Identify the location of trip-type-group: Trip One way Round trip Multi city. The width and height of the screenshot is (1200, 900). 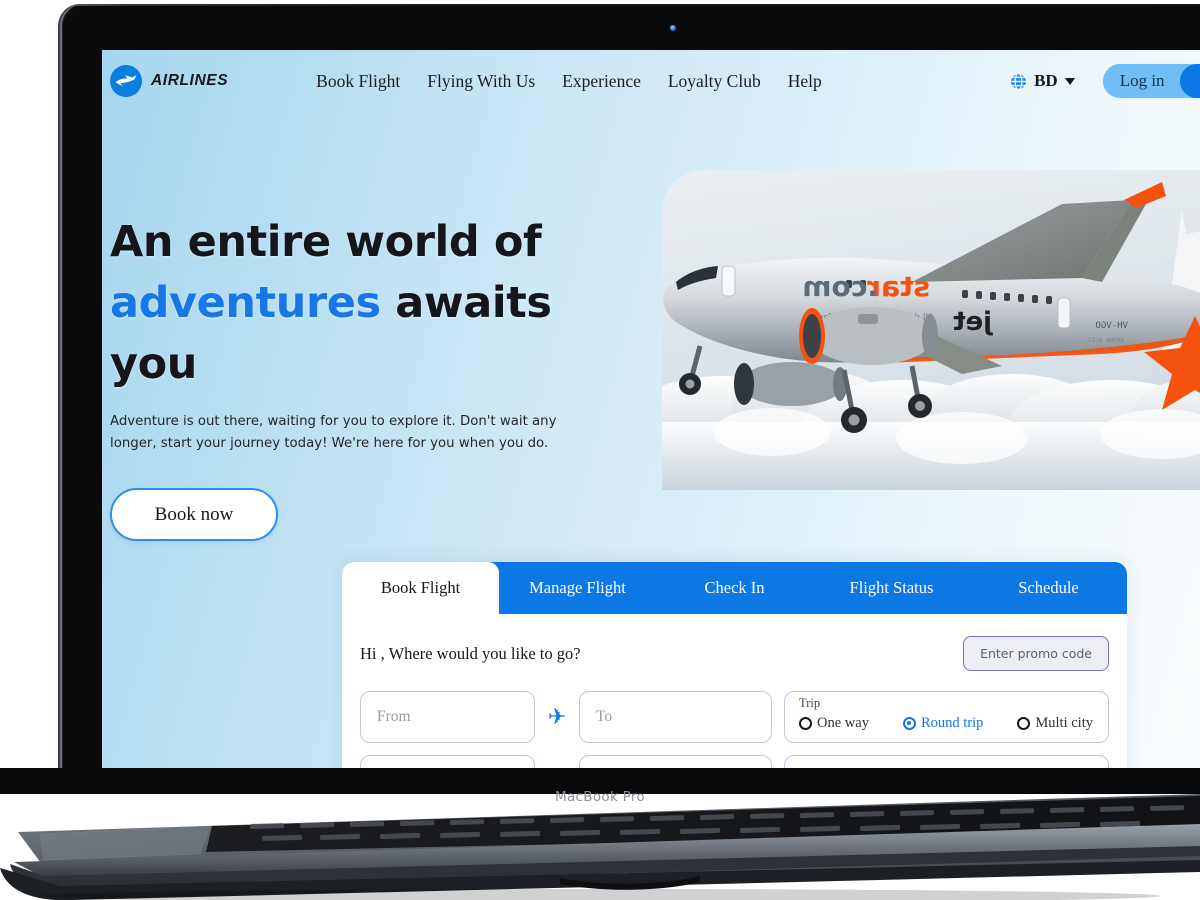
(946, 717).